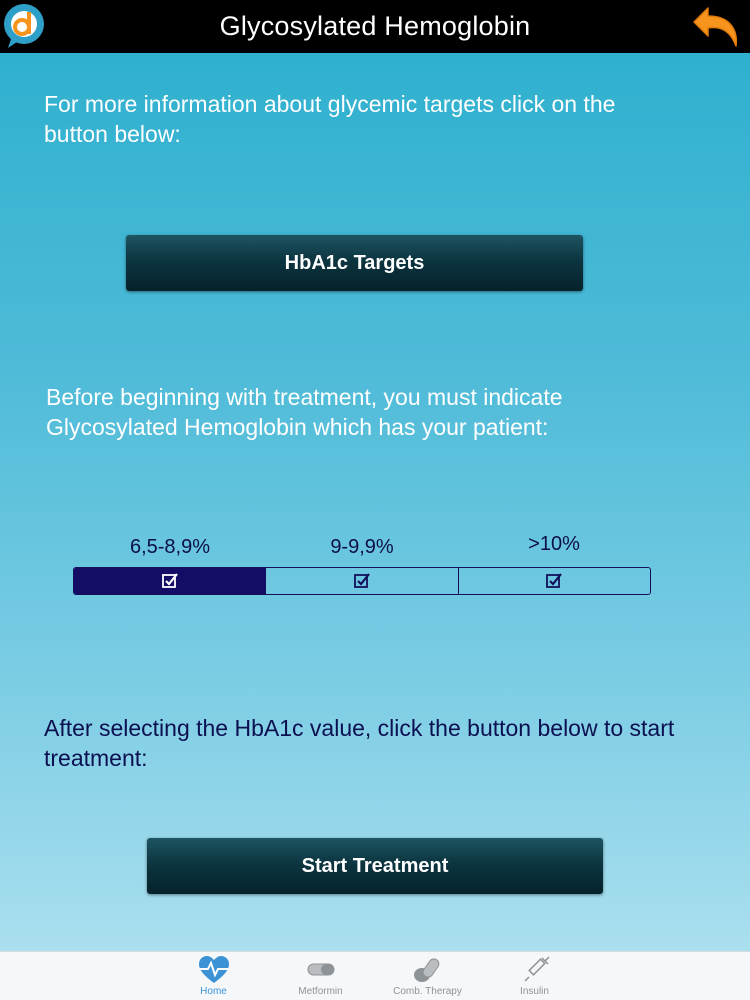 The image size is (750, 1000). Describe the element at coordinates (375, 866) in the screenshot. I see `start-treatment-button: Start Treatment` at that location.